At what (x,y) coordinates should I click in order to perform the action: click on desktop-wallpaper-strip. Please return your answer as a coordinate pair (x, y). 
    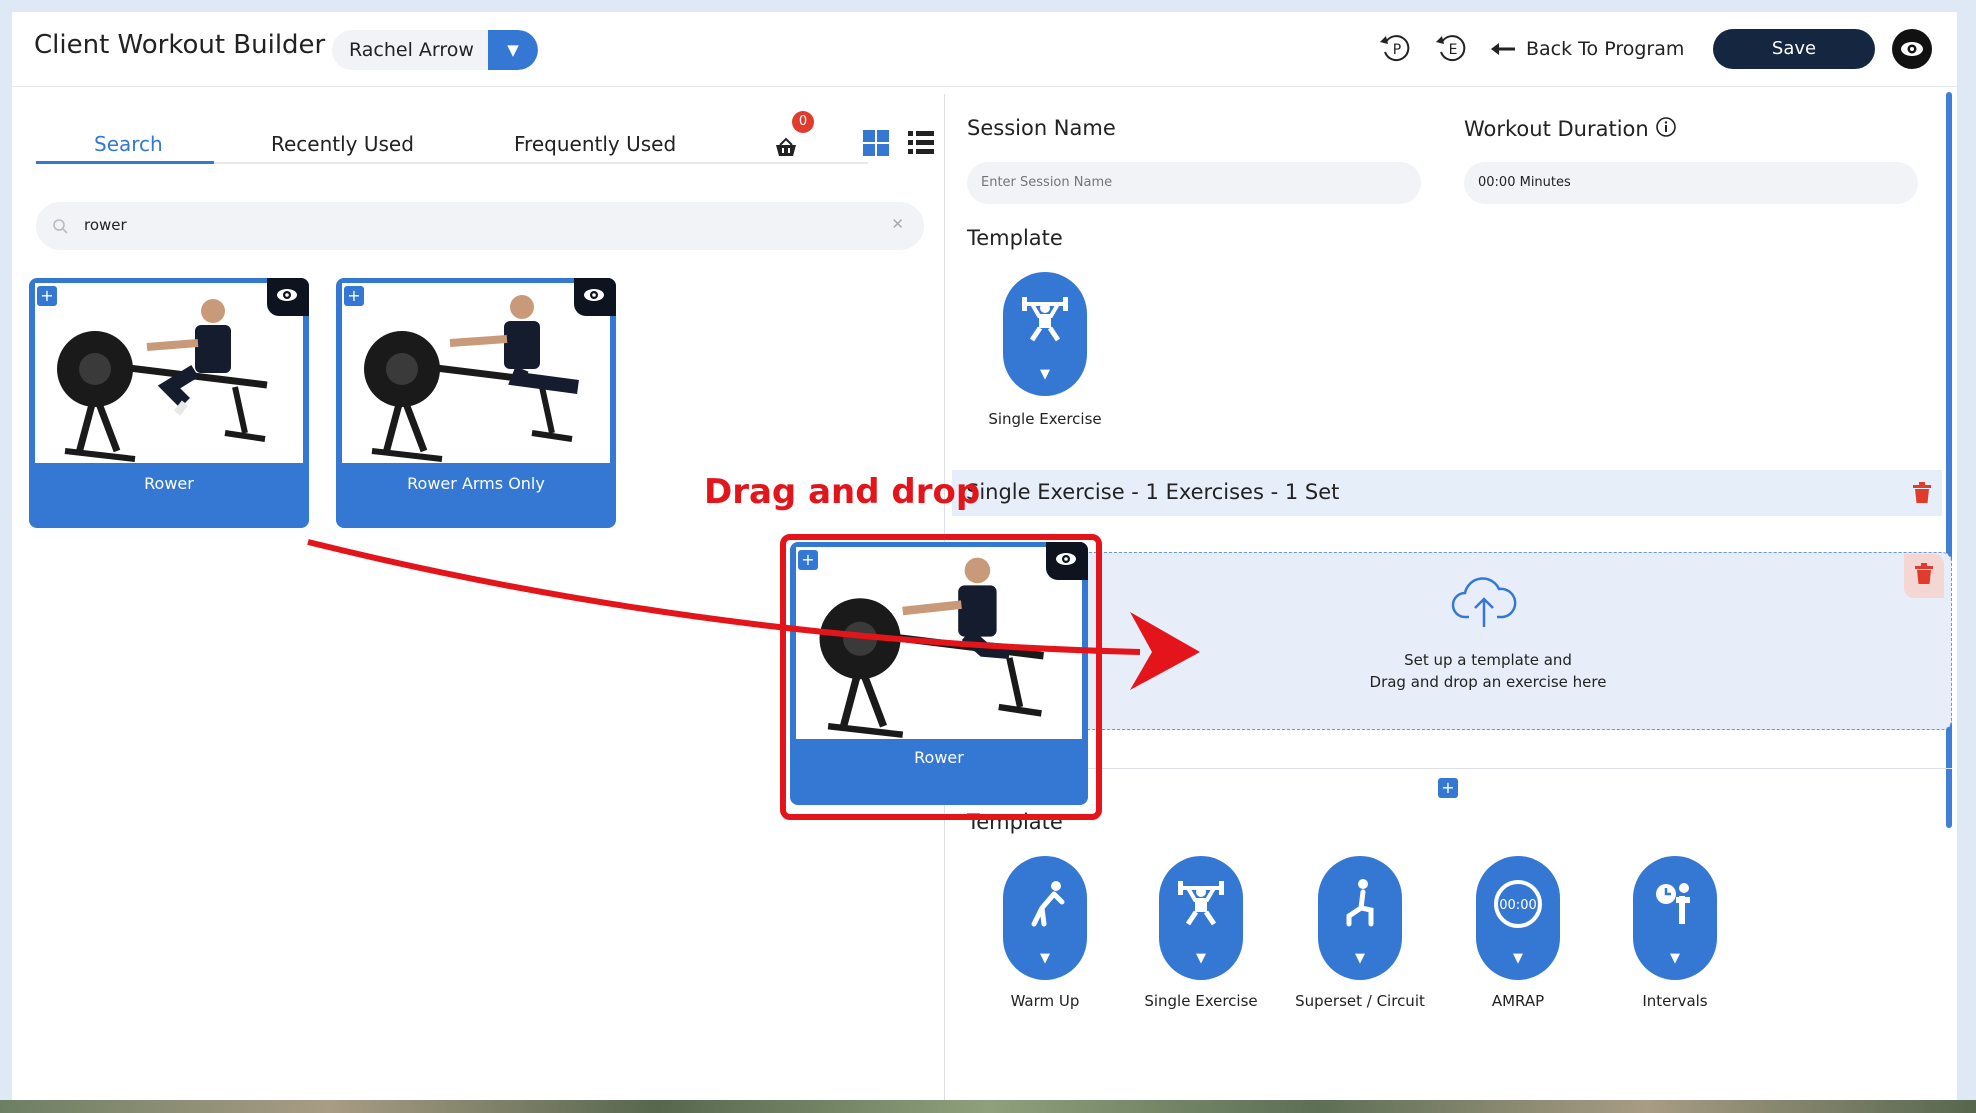
    Looking at the image, I should click on (988, 1106).